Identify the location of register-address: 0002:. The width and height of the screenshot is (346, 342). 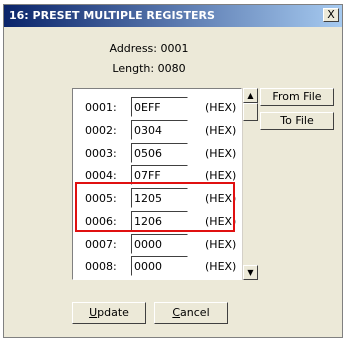
(101, 130).